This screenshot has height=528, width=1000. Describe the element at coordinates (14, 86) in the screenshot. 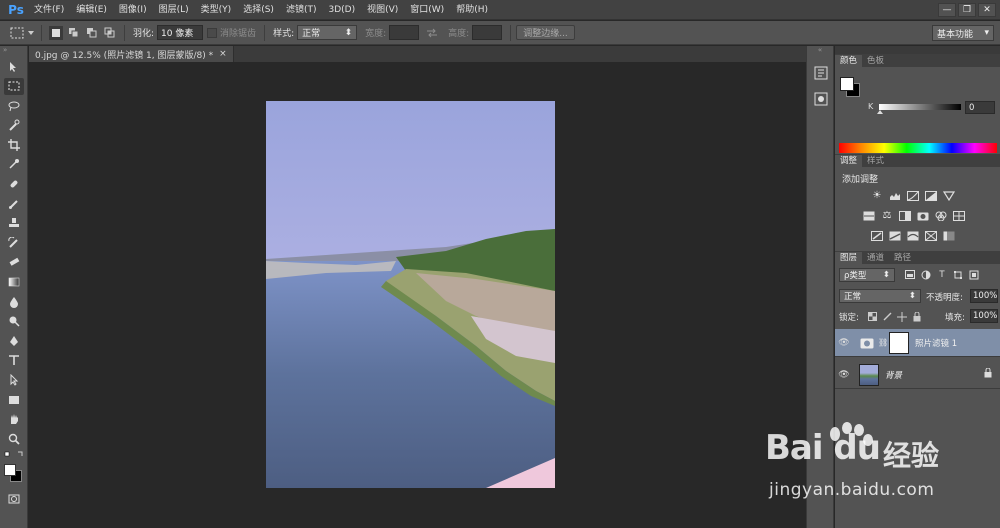

I see `rect-marquee-tool-icon` at that location.